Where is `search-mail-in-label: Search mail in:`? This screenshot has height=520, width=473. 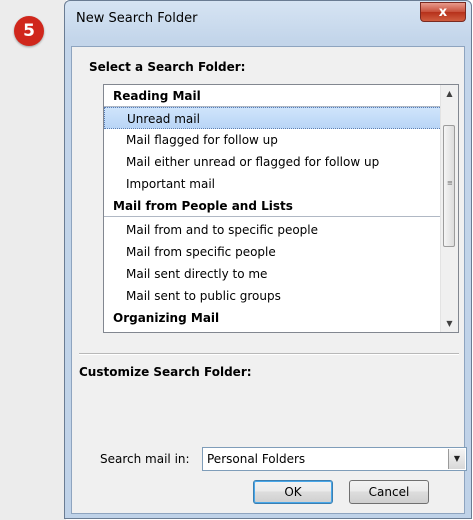
search-mail-in-label: Search mail in: is located at coordinates (145, 459).